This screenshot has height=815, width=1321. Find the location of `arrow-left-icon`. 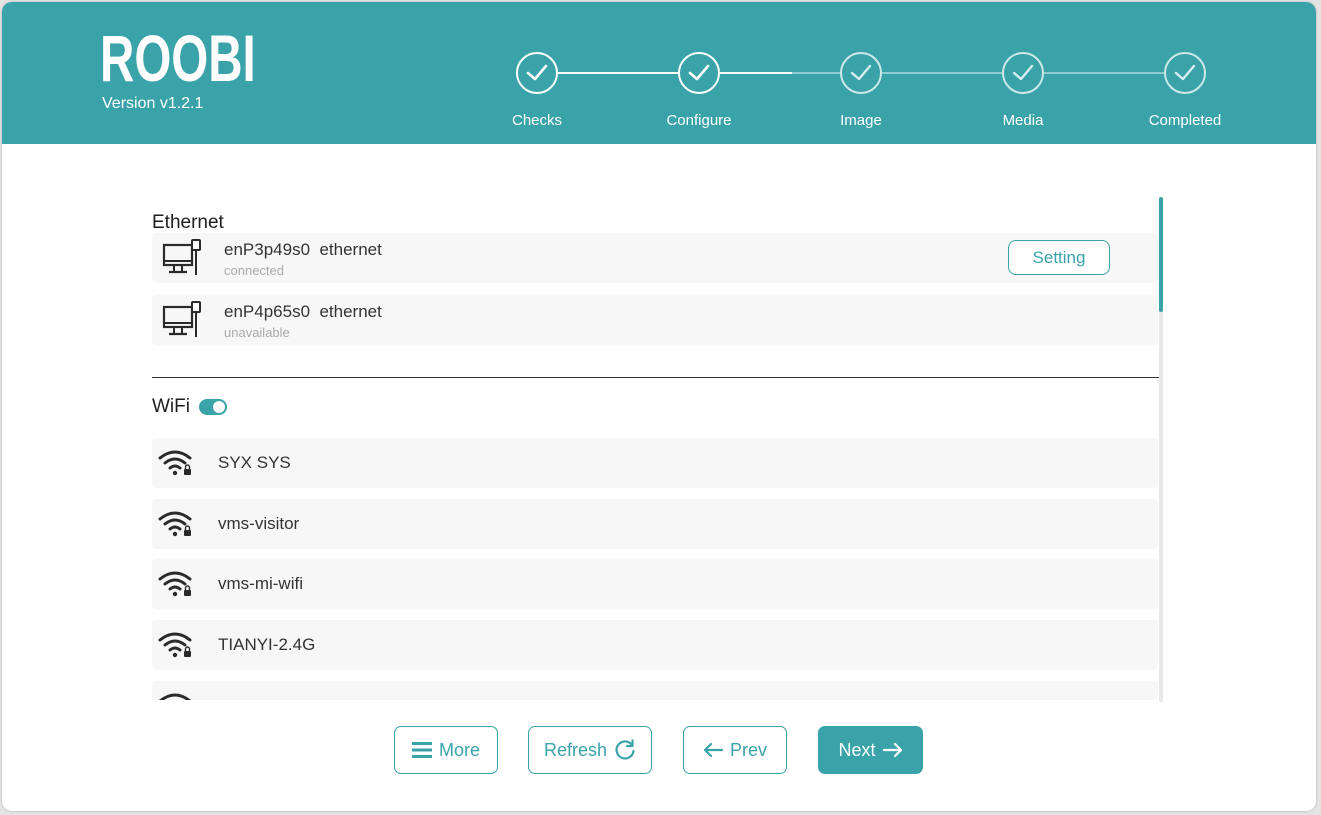

arrow-left-icon is located at coordinates (713, 750).